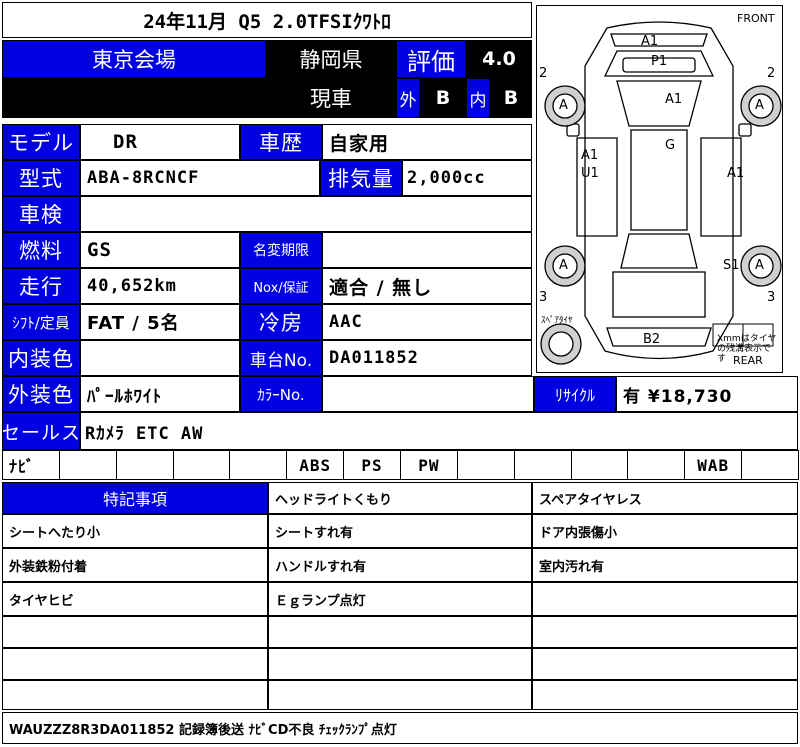  What do you see at coordinates (160, 142) in the screenshot?
I see `model-value: DR` at bounding box center [160, 142].